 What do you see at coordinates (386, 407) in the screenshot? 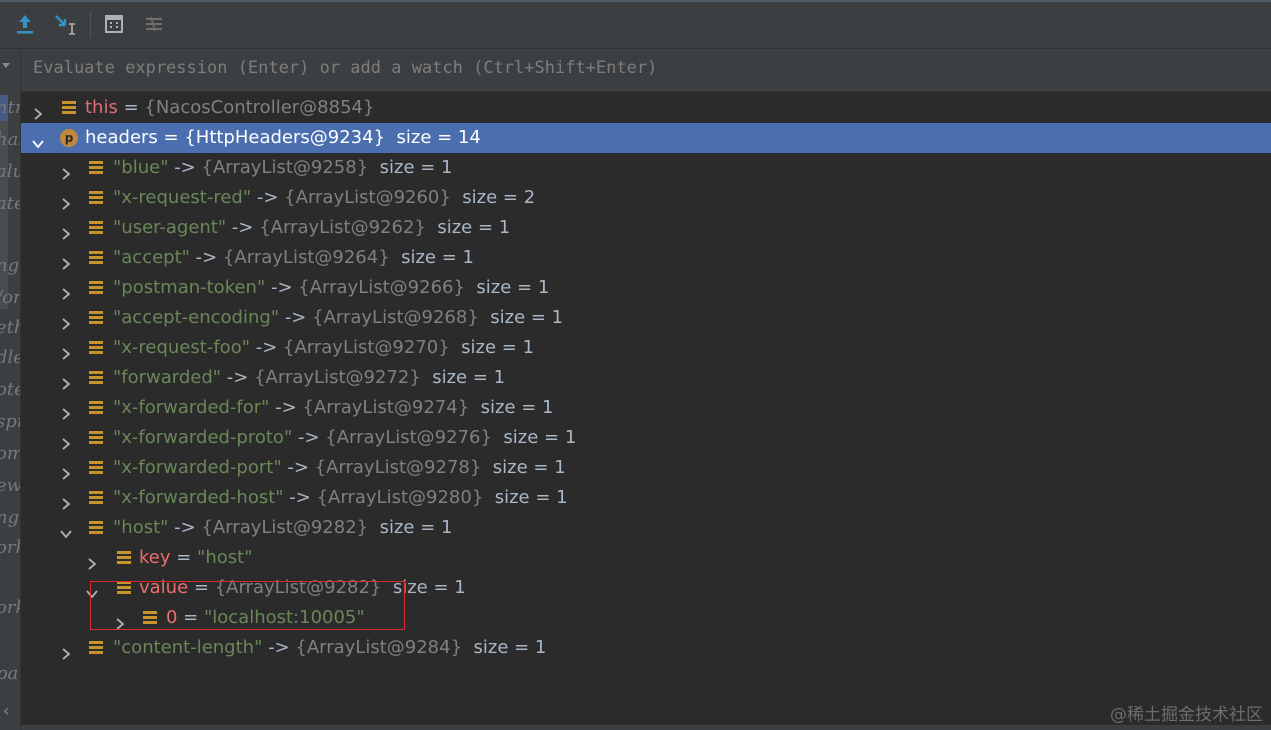
I see `variable-value: {ArrayList@9274}` at bounding box center [386, 407].